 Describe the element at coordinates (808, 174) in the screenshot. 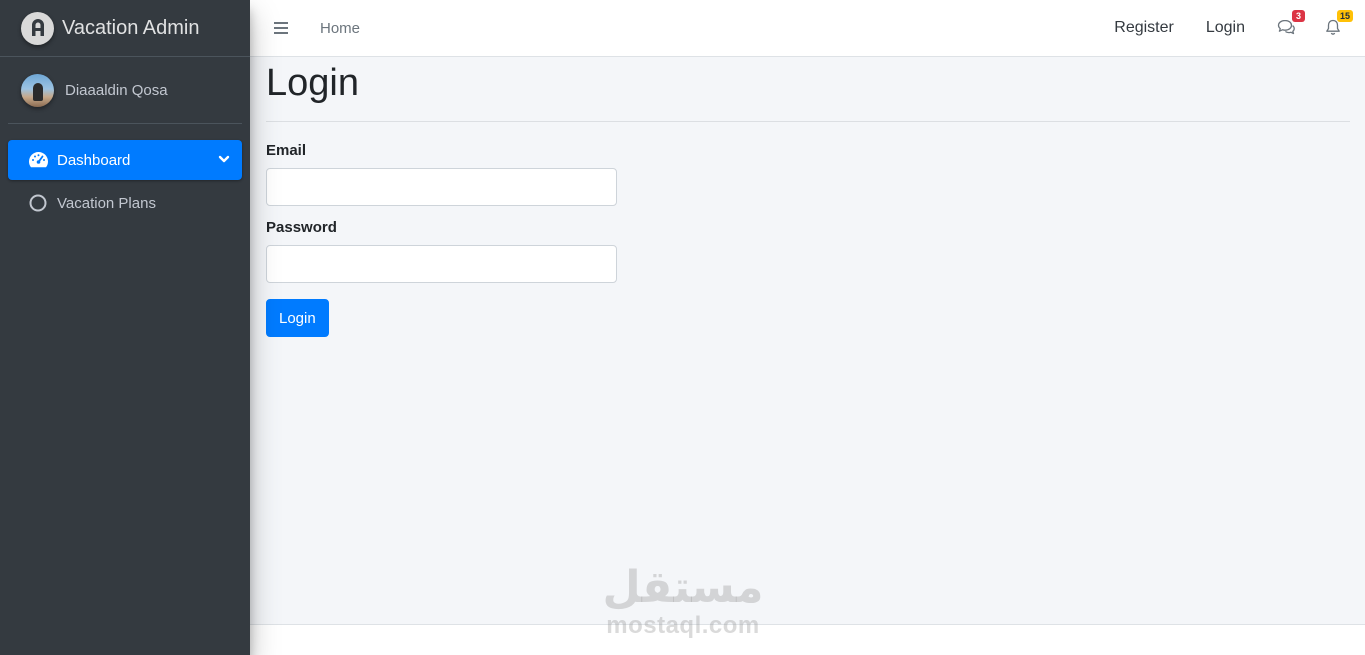

I see `email-group: Email` at that location.